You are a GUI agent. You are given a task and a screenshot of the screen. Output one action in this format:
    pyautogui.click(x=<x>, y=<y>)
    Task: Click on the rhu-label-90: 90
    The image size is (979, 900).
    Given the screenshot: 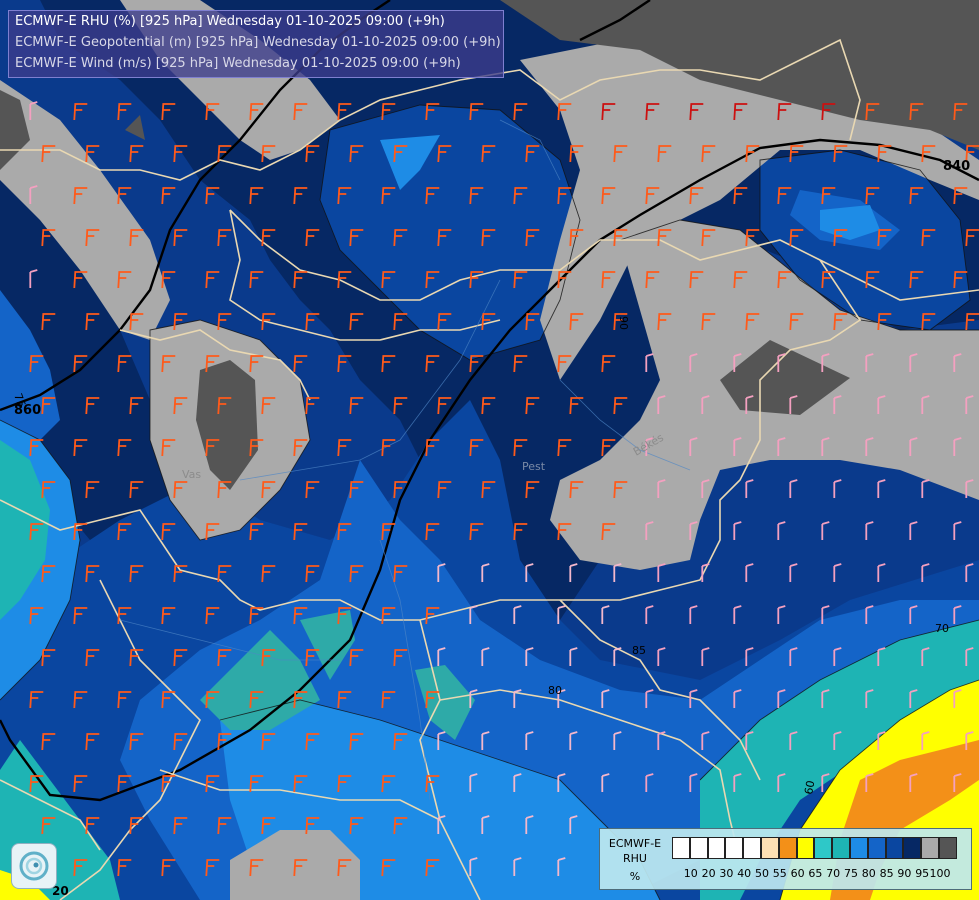 What is the action you would take?
    pyautogui.click(x=623, y=323)
    